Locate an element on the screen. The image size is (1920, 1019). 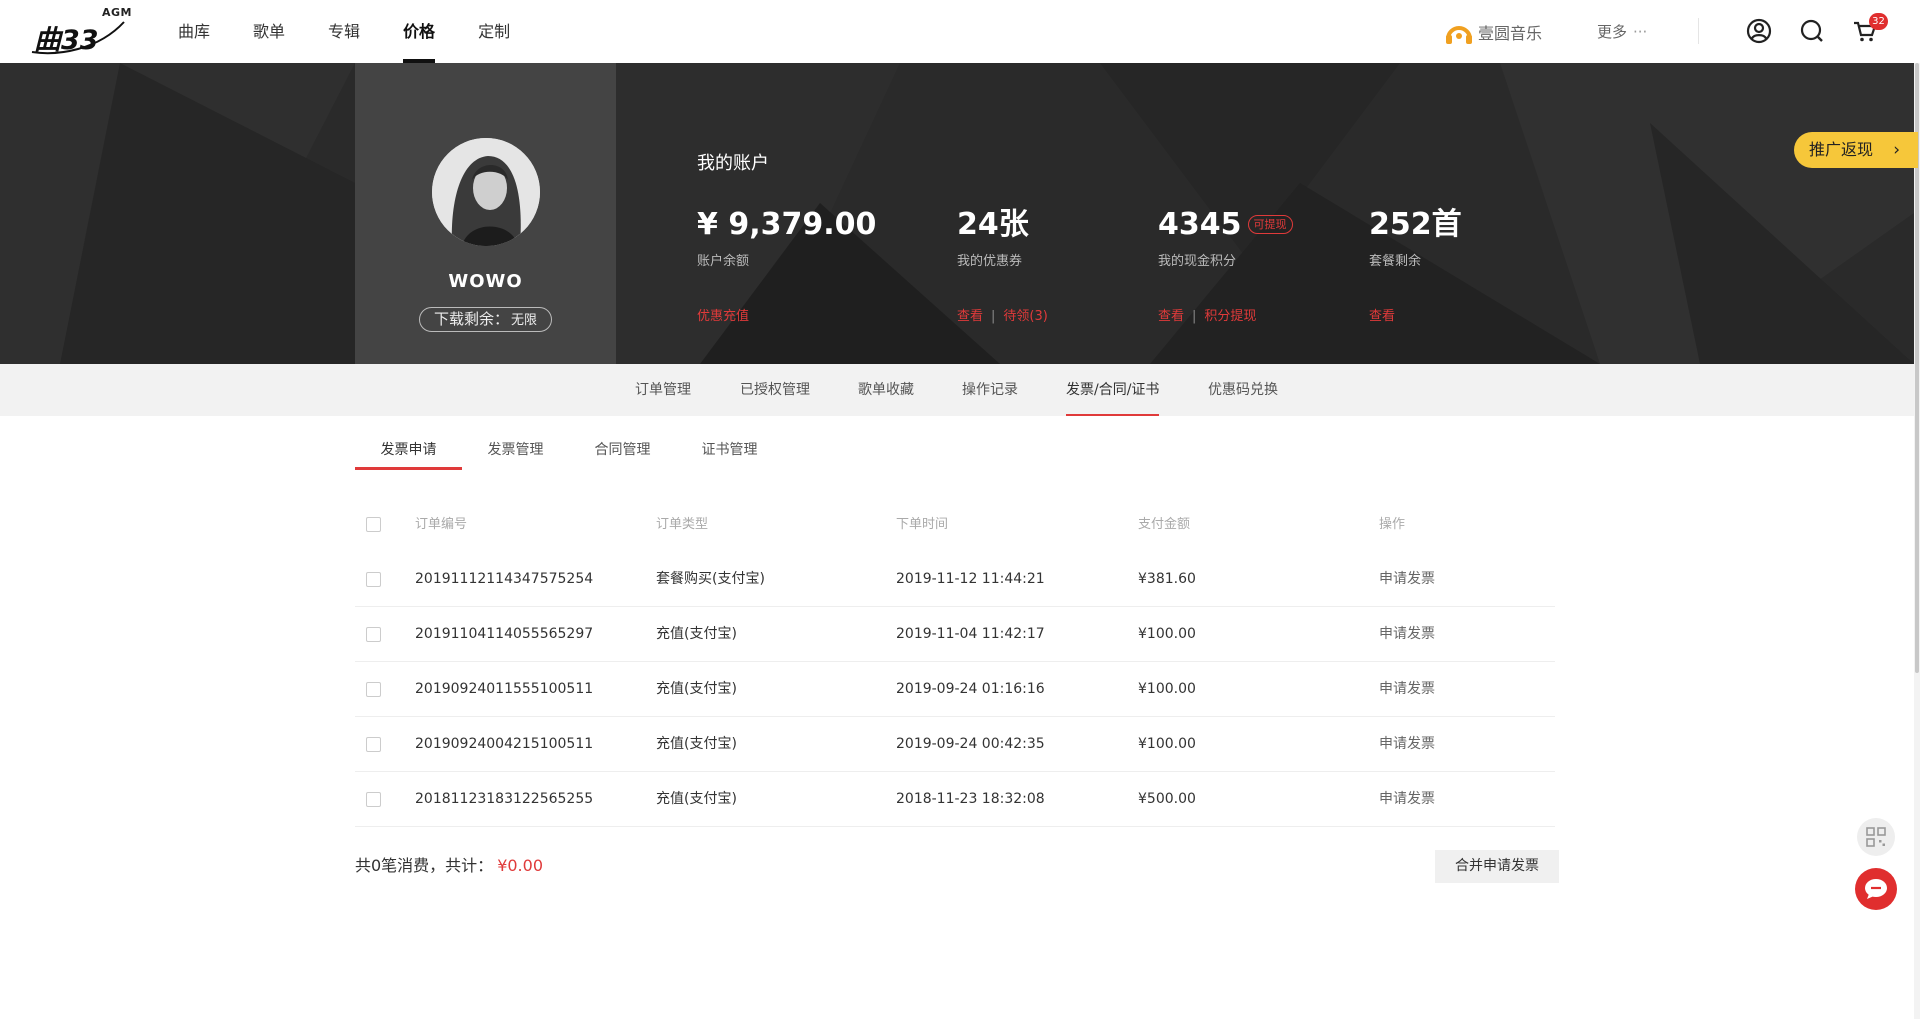
points-links: 查看 | 积分提现 is located at coordinates (1207, 314).